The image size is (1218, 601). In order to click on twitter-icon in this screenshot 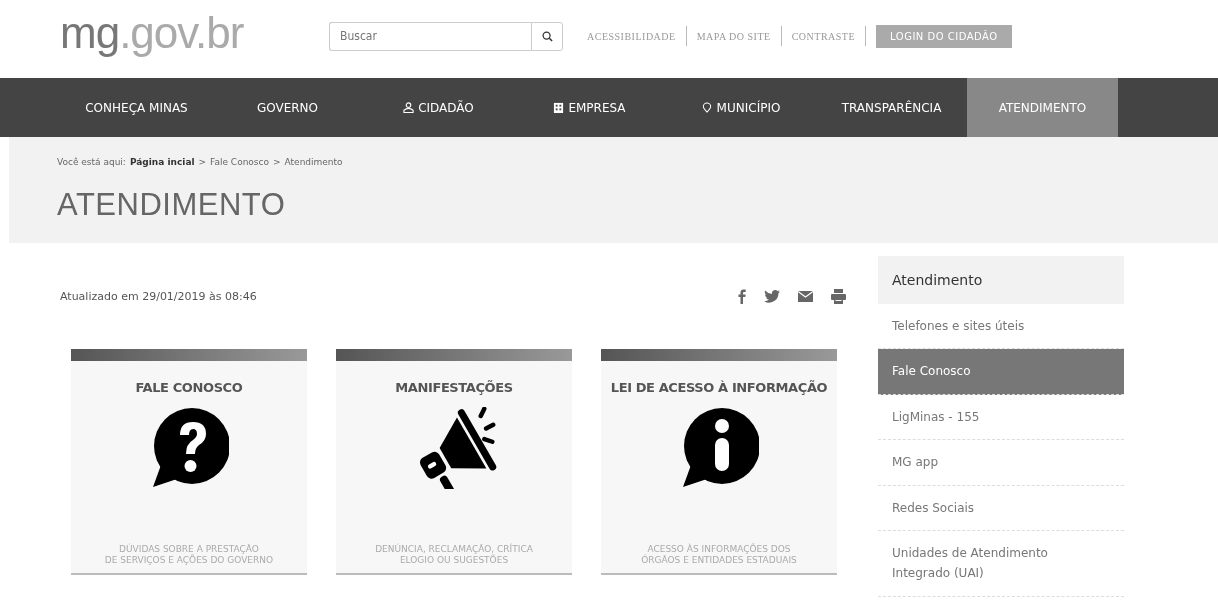, I will do `click(772, 296)`.